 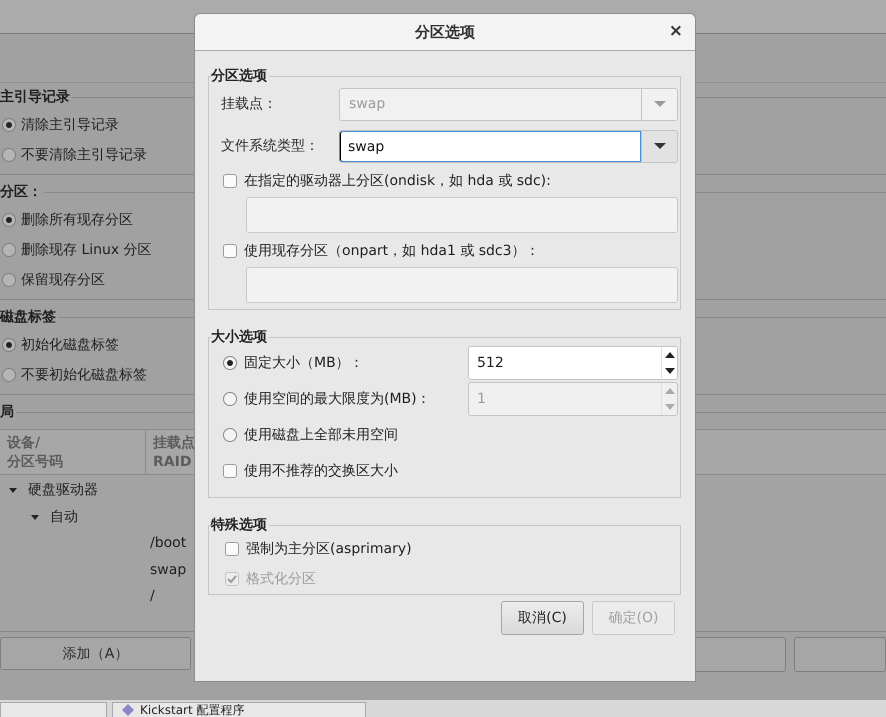 I want to click on spin-field: 512, so click(x=573, y=363).